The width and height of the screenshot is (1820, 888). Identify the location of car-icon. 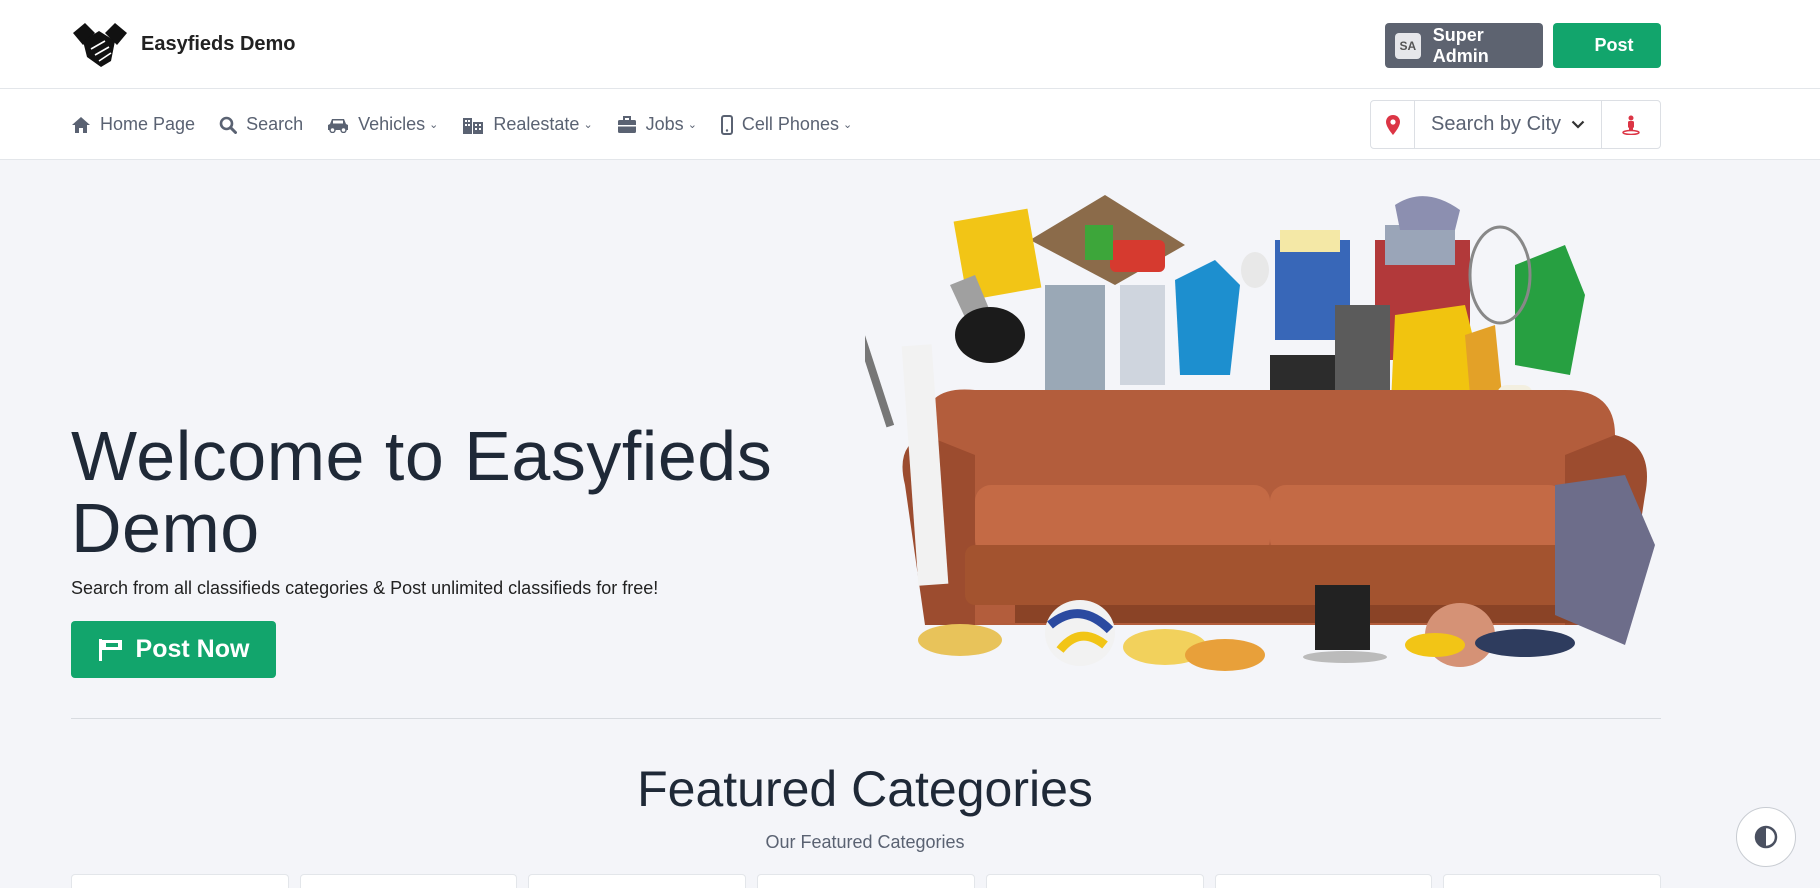
(338, 125).